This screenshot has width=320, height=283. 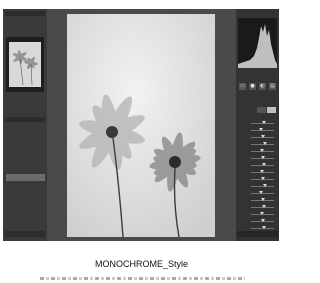 I want to click on navigator-header, so click(x=25, y=13).